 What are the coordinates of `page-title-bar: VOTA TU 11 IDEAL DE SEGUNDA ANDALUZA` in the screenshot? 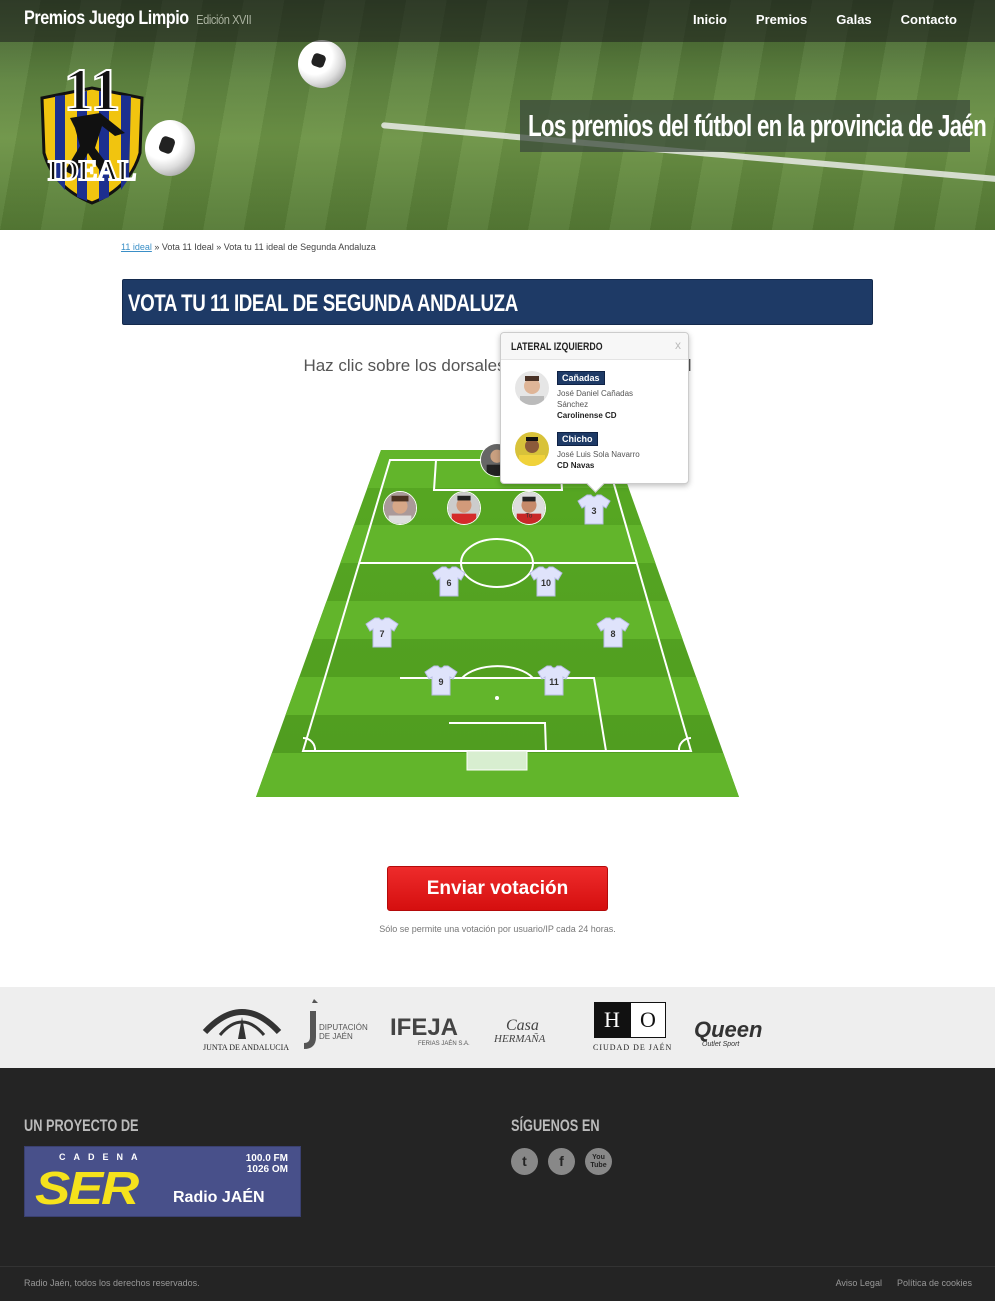 It's located at (497, 302).